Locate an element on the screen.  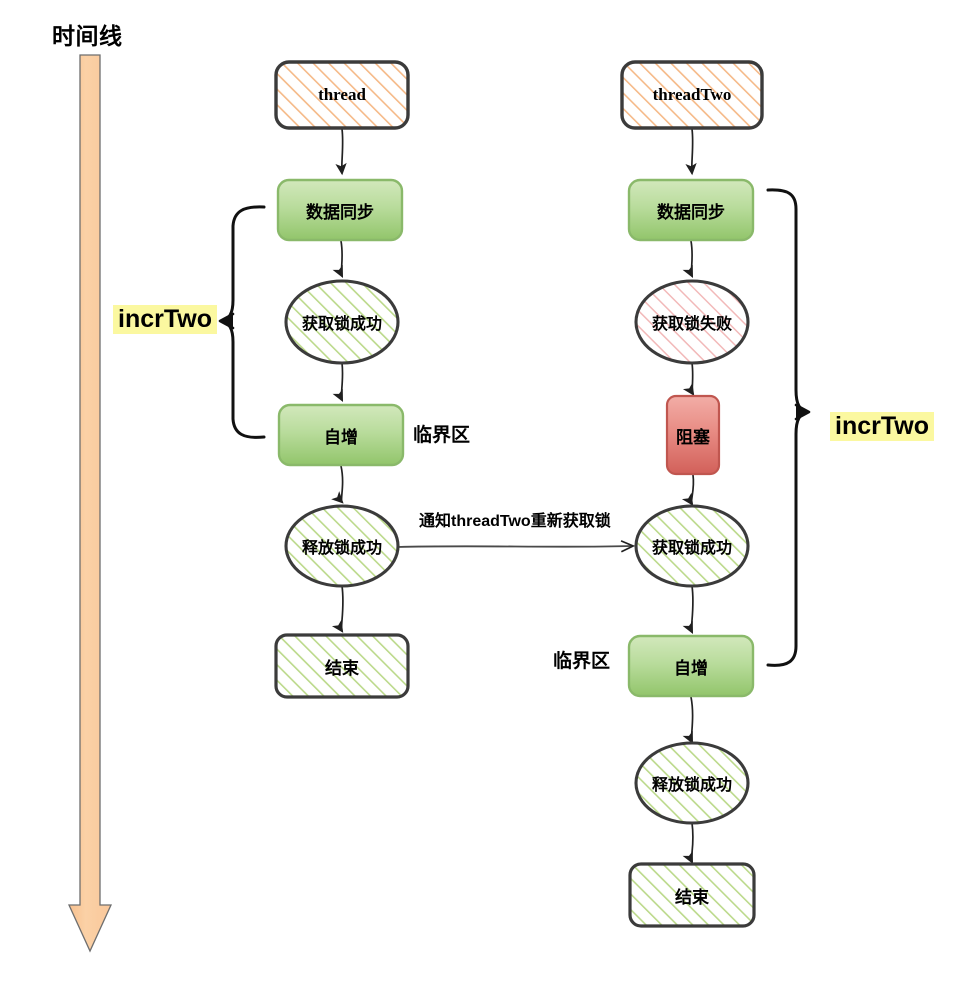
node-end-1-label: 结束 is located at coordinates (342, 668).